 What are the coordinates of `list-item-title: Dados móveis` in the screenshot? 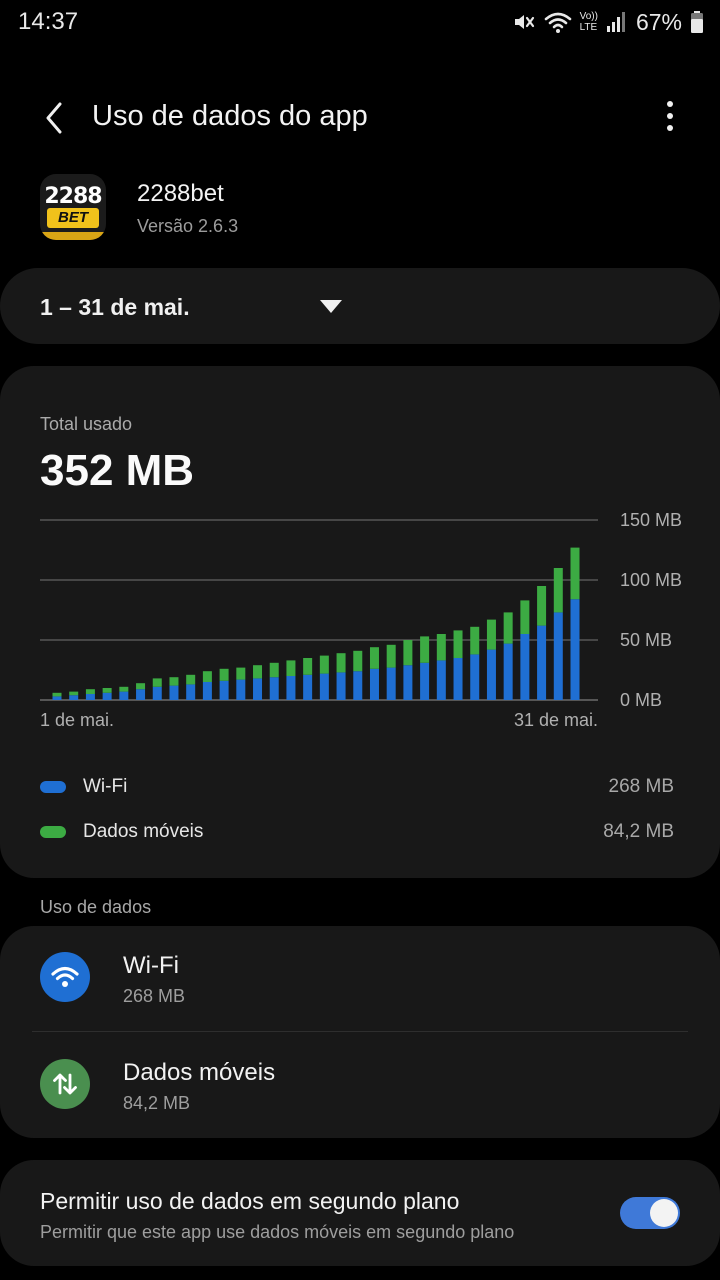 It's located at (199, 1072).